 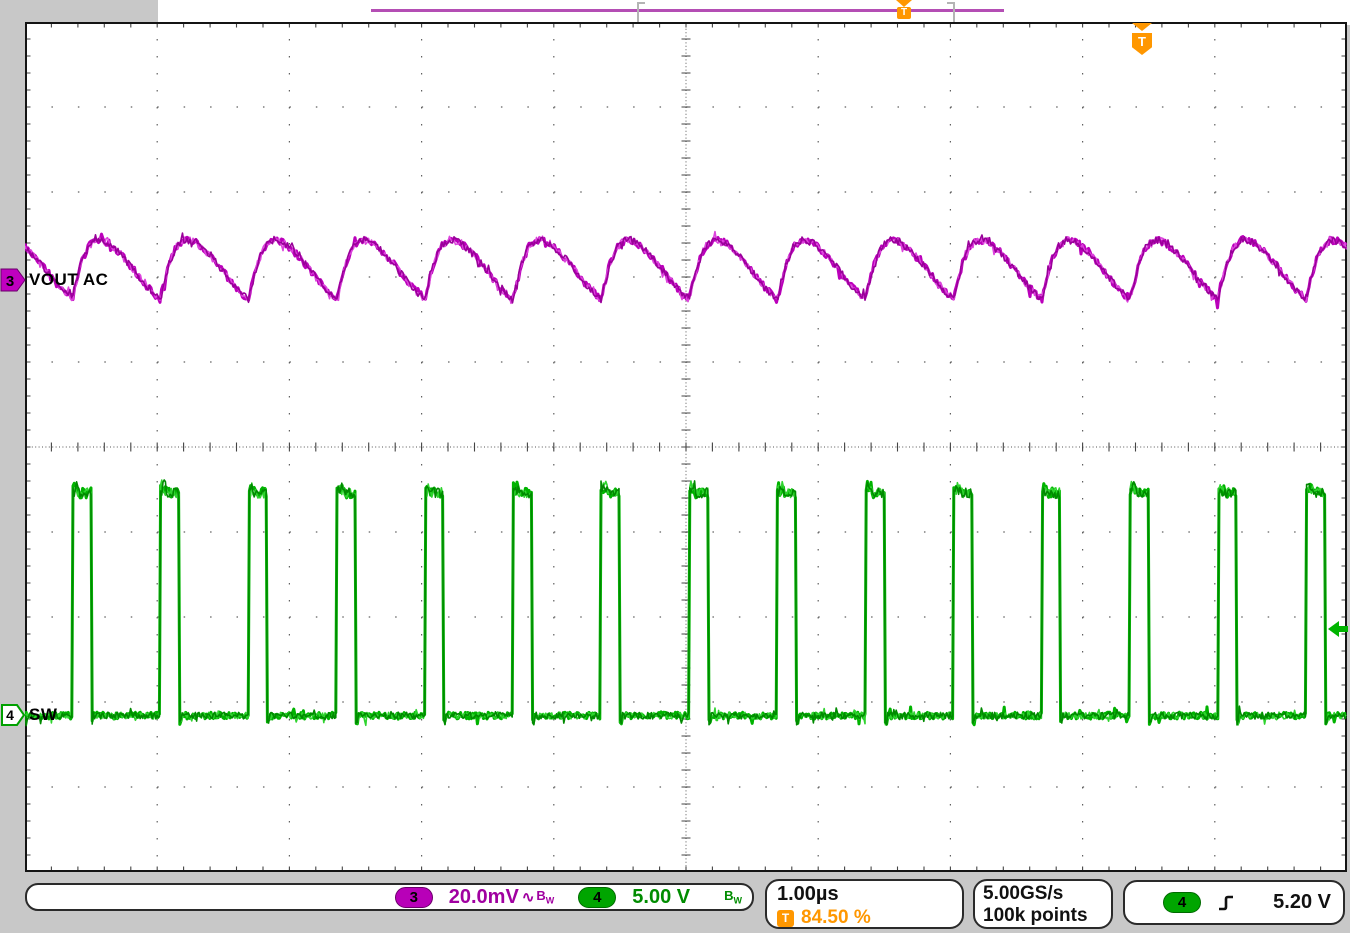 I want to click on channel-readouts-box: 3 20.0mV ∿ BW 4 5.00 V BW, so click(x=389, y=897).